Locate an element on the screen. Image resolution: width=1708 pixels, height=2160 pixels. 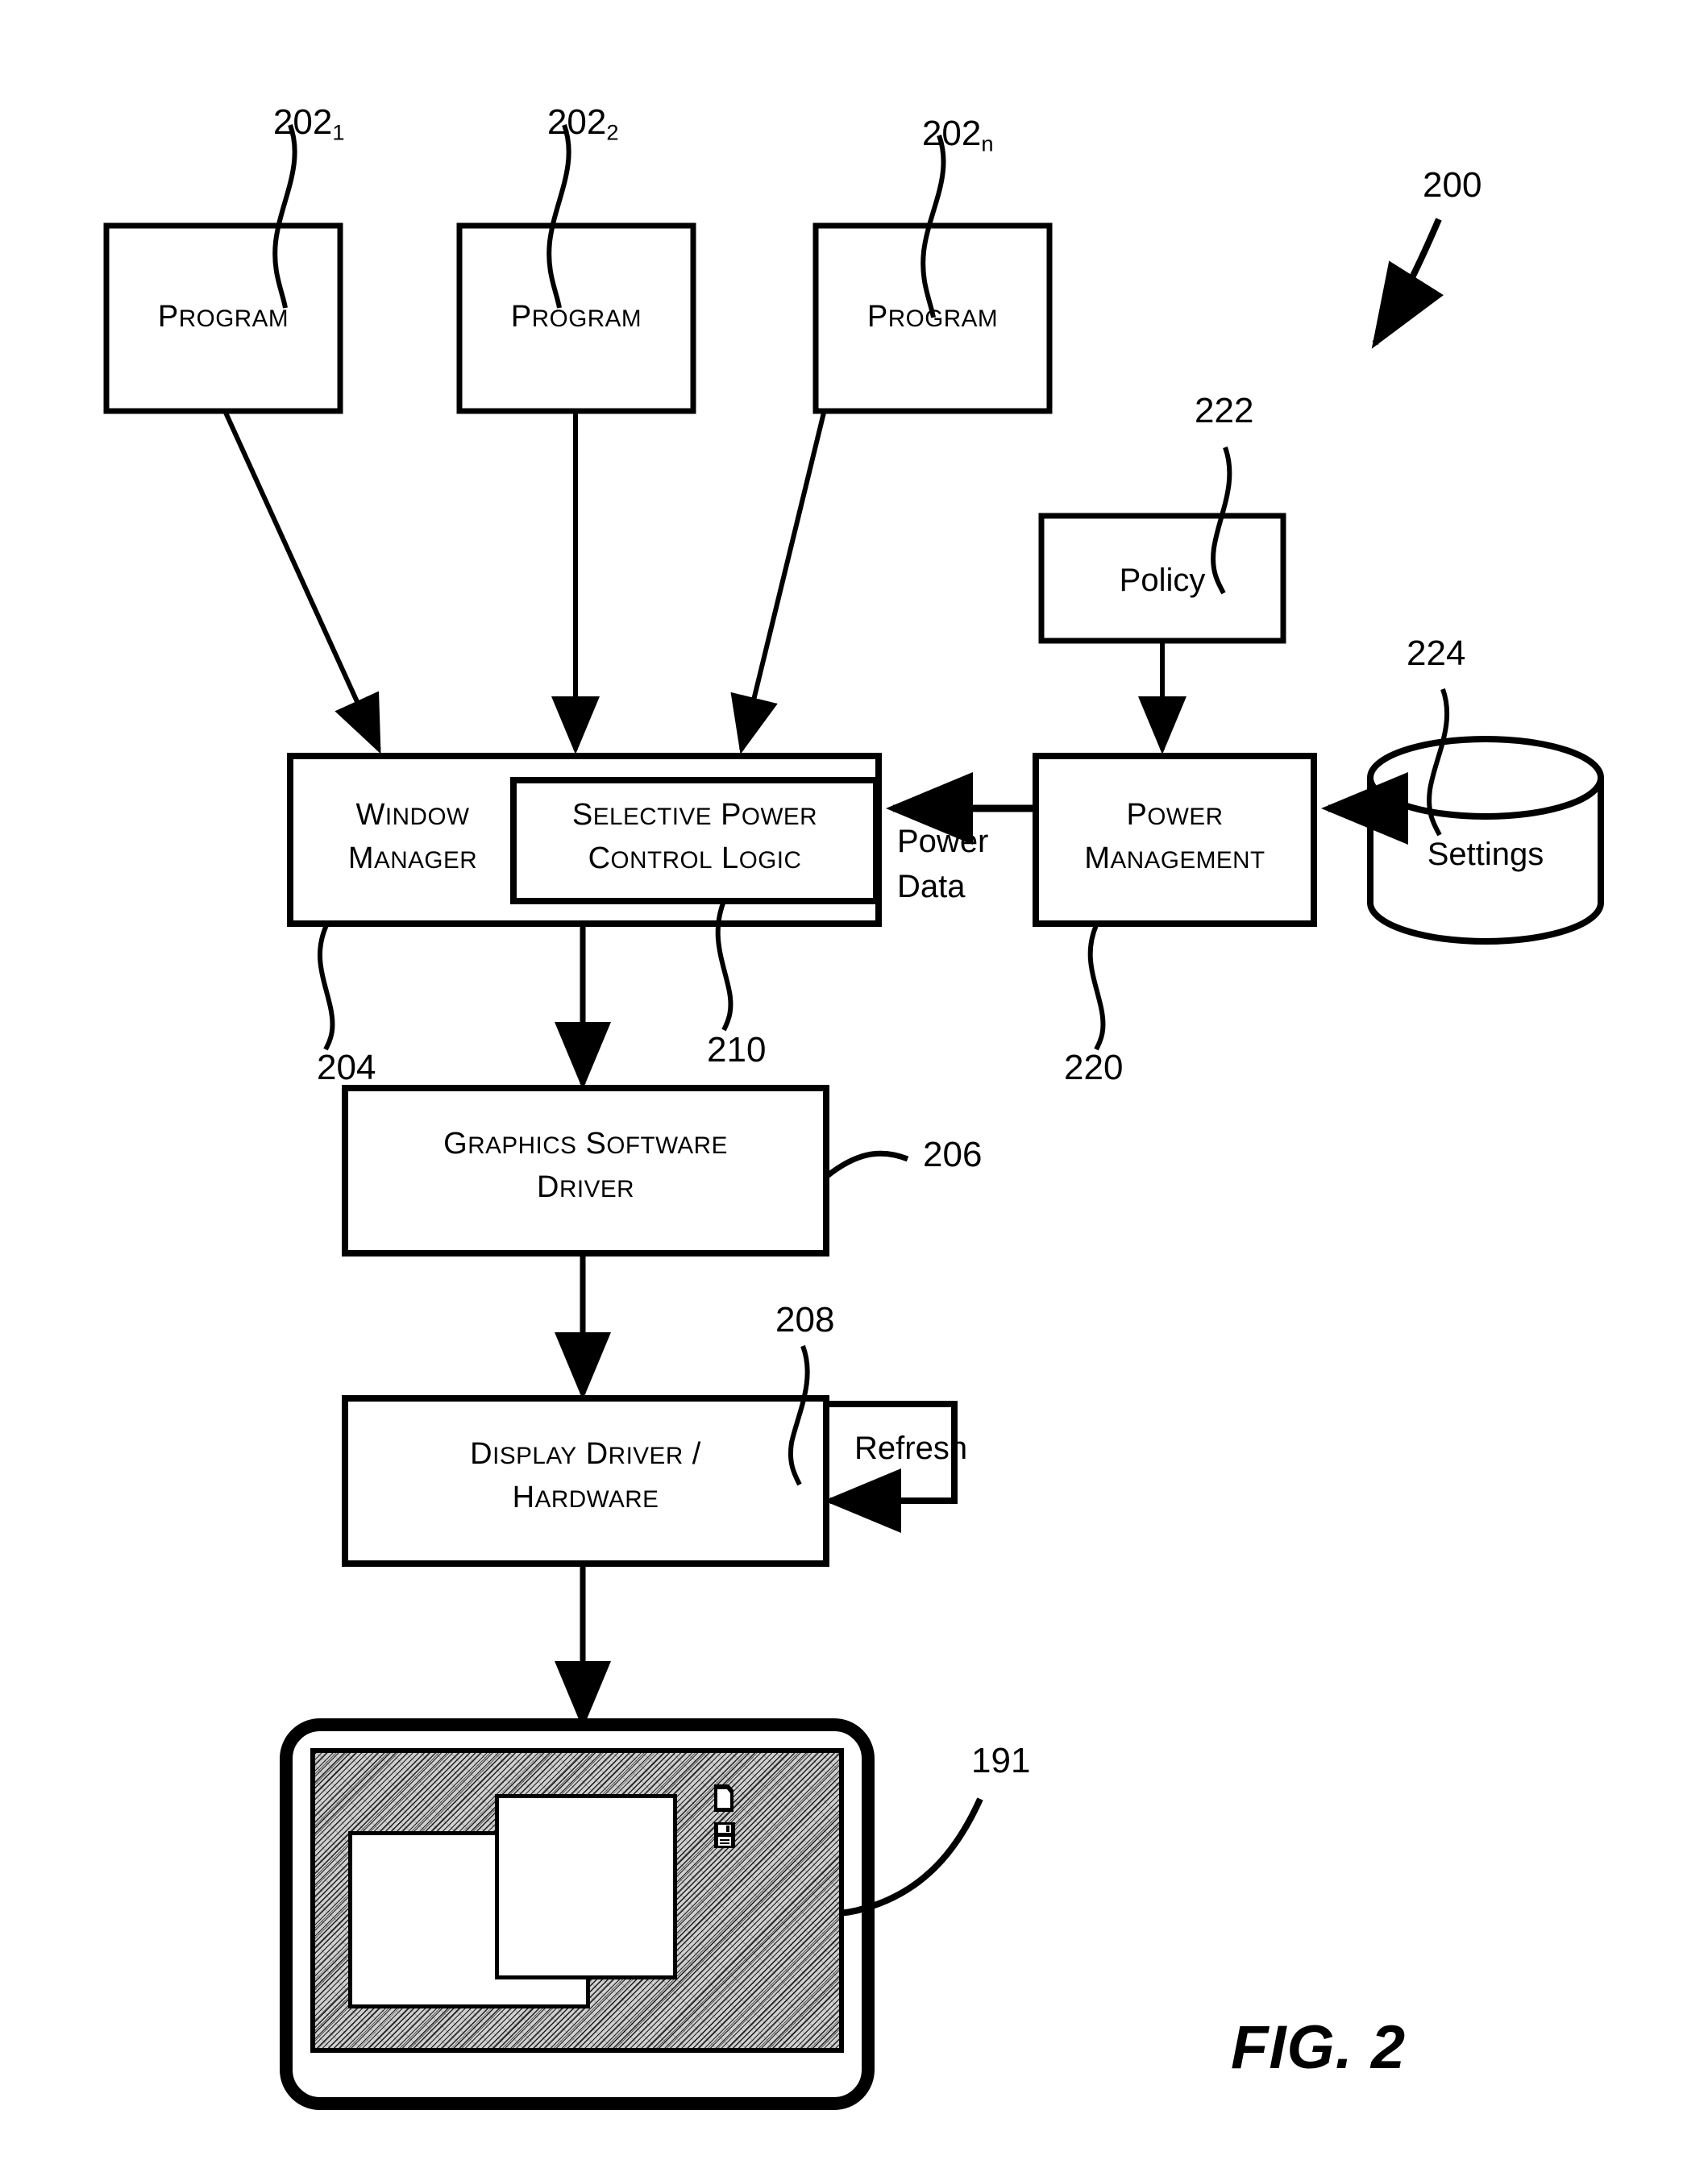
program-label-1: PROGRAM is located at coordinates (223, 317).